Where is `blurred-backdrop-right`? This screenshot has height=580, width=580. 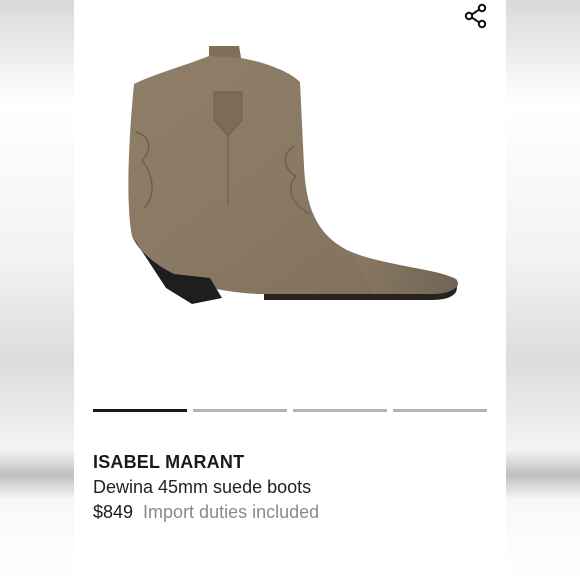
blurred-backdrop-right is located at coordinates (543, 290).